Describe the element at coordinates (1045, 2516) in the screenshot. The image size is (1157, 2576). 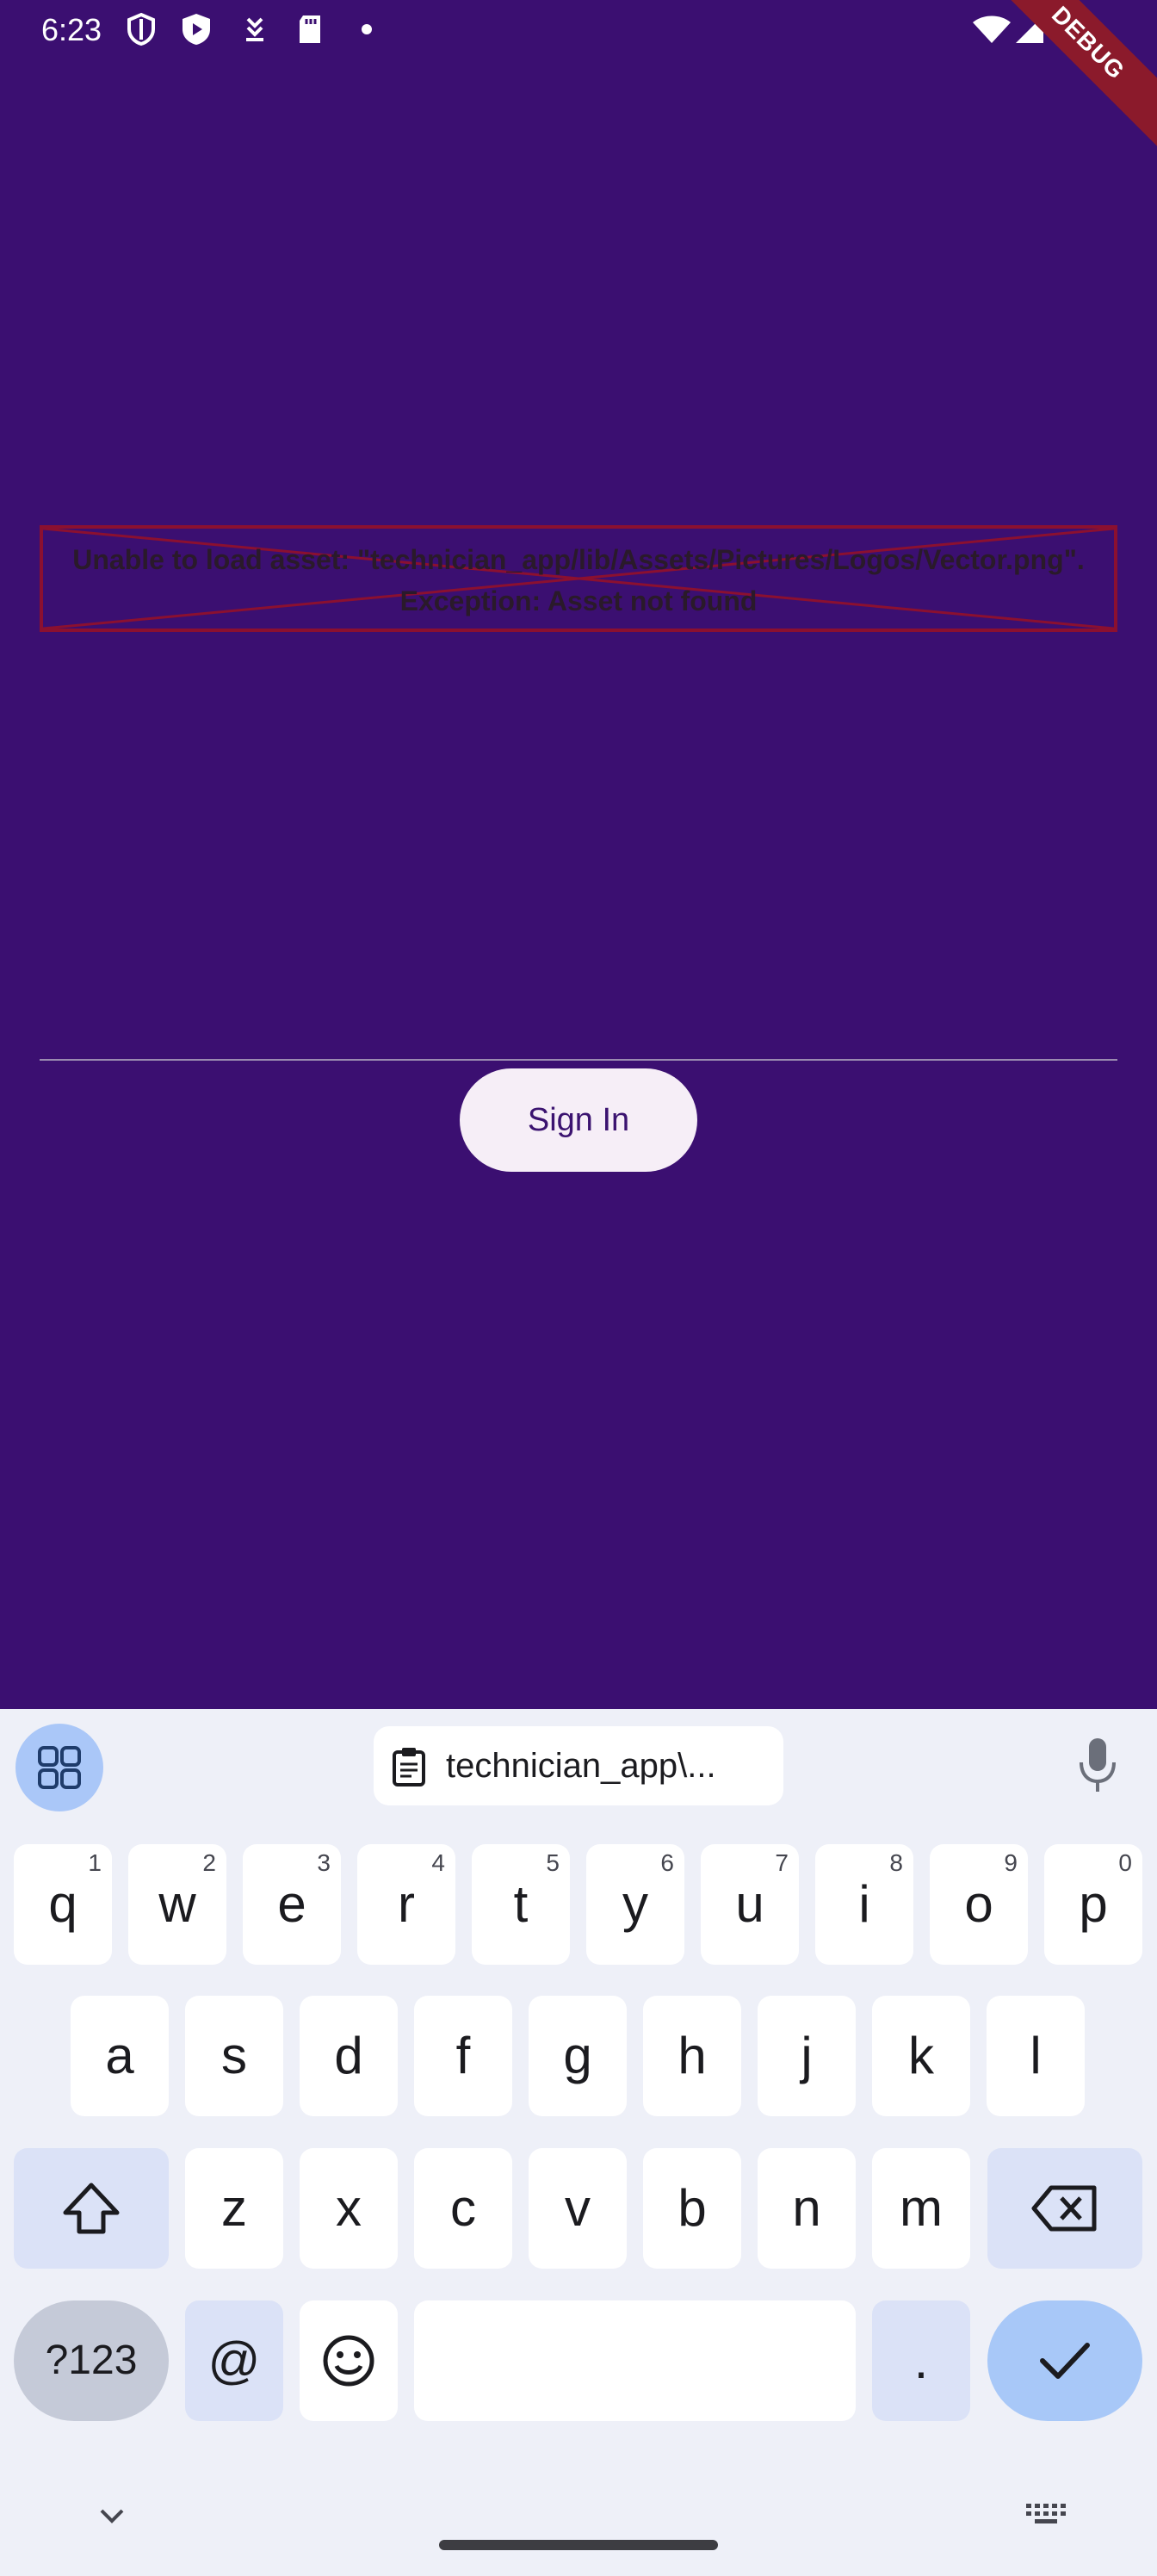
I see `keyboard-switch-icon` at that location.